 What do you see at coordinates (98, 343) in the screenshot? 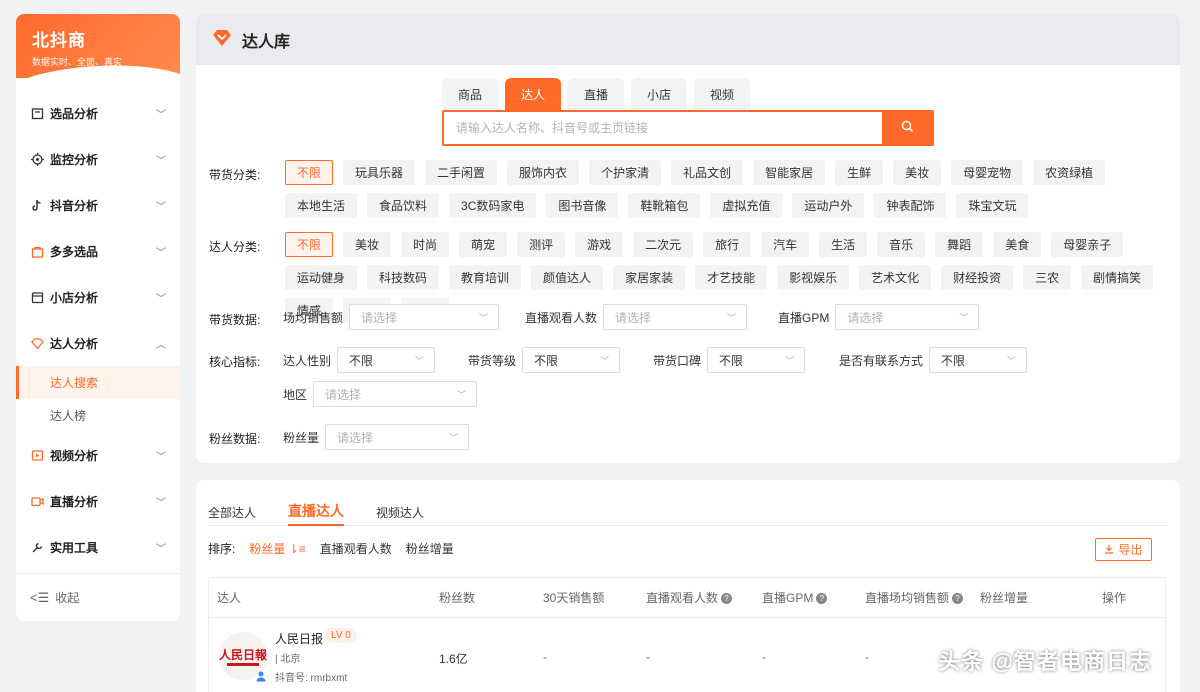
I see `sidebar-item-creator-analysis: 达人分析 ︿` at bounding box center [98, 343].